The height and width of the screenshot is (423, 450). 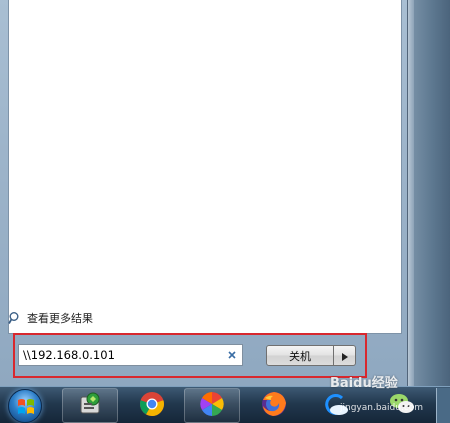 What do you see at coordinates (190, 355) in the screenshot?
I see `annotation-highlight-box` at bounding box center [190, 355].